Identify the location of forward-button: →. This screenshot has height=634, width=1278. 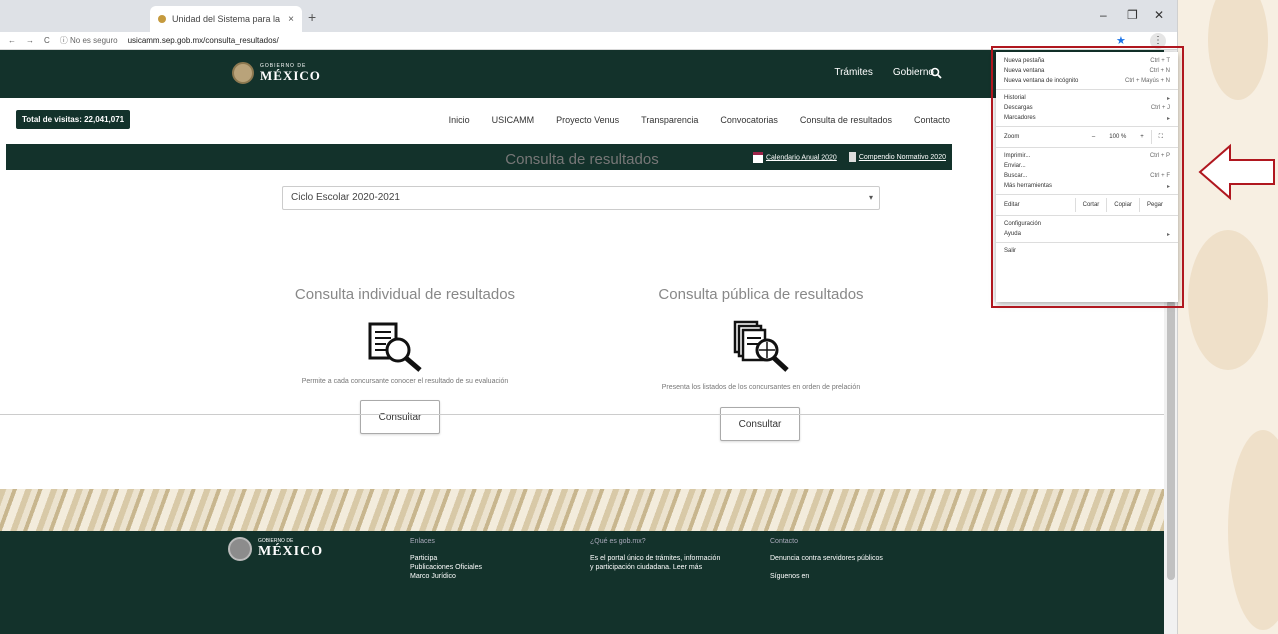
(30, 40).